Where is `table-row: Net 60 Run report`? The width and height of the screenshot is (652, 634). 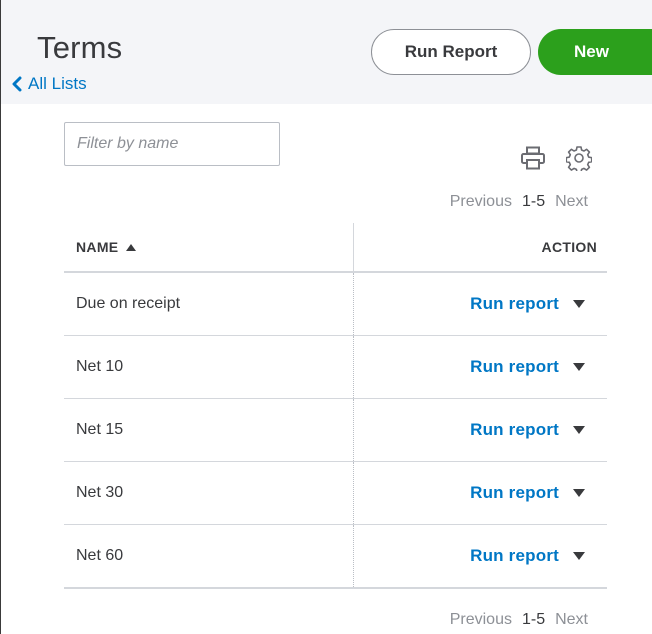
table-row: Net 60 Run report is located at coordinates (335, 557).